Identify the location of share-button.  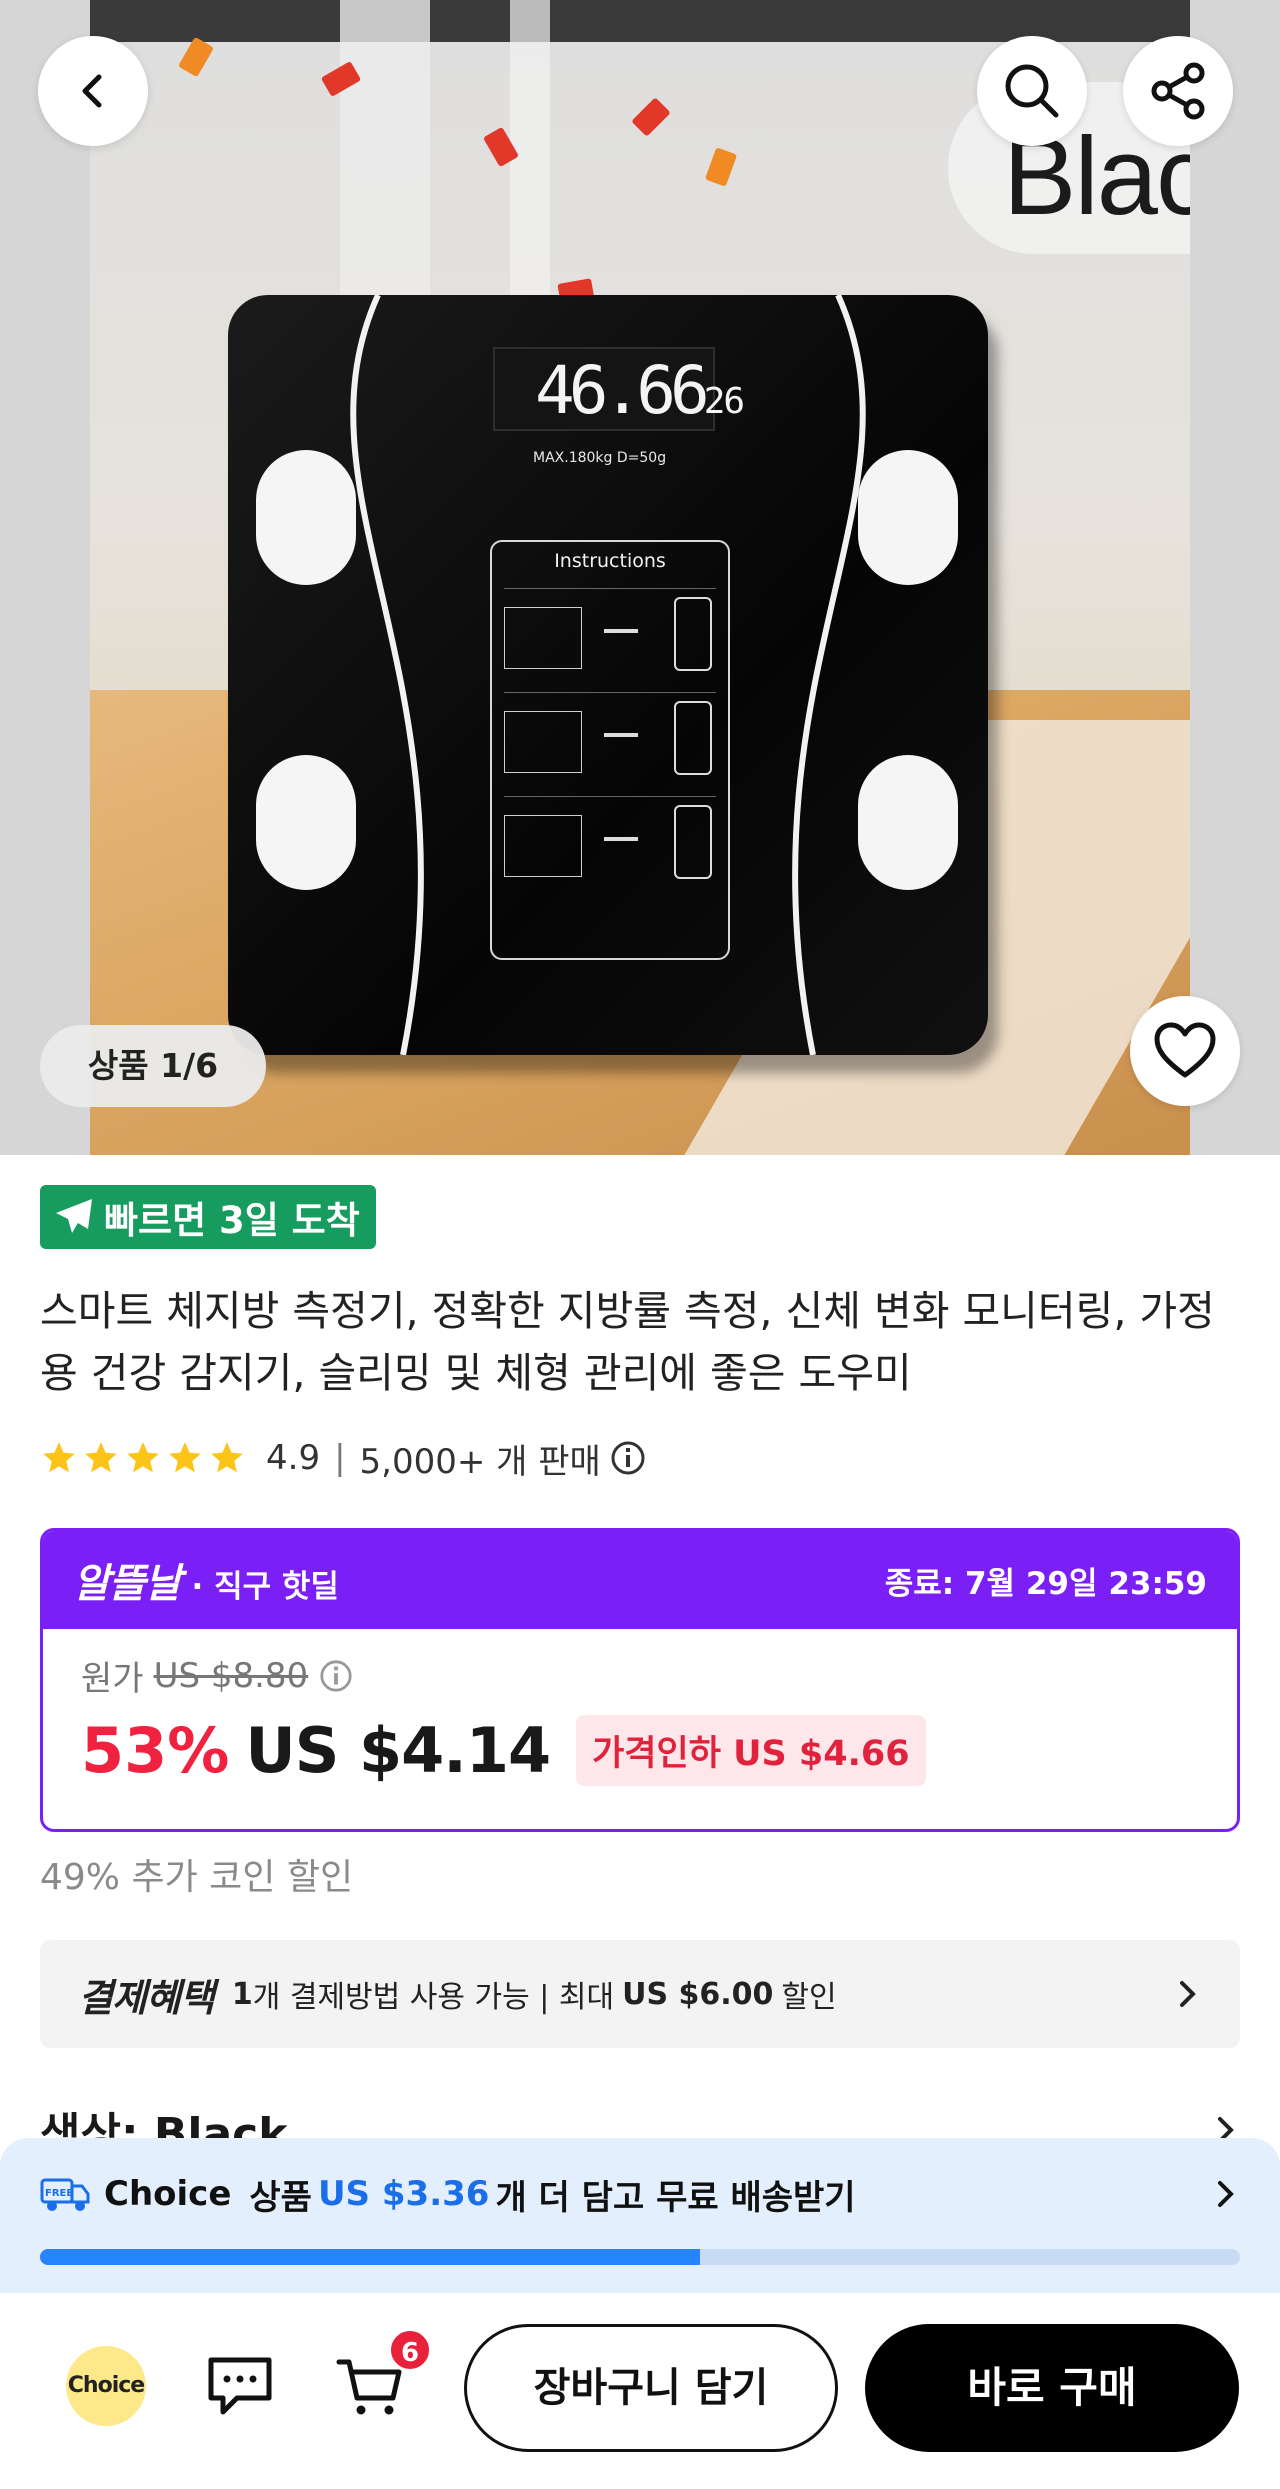
(1178, 91).